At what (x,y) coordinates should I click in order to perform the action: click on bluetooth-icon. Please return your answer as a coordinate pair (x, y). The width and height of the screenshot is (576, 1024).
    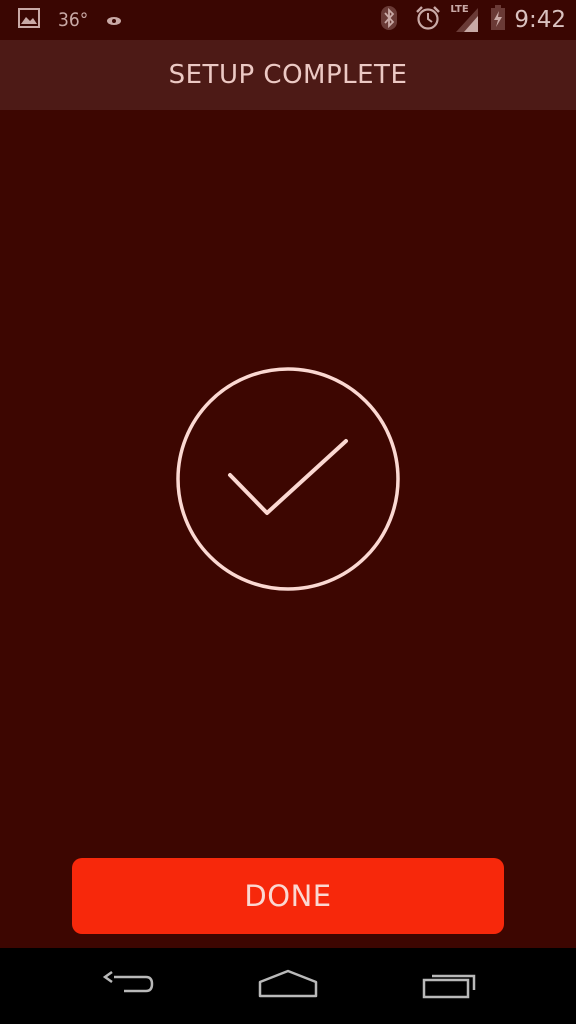
    Looking at the image, I should click on (389, 20).